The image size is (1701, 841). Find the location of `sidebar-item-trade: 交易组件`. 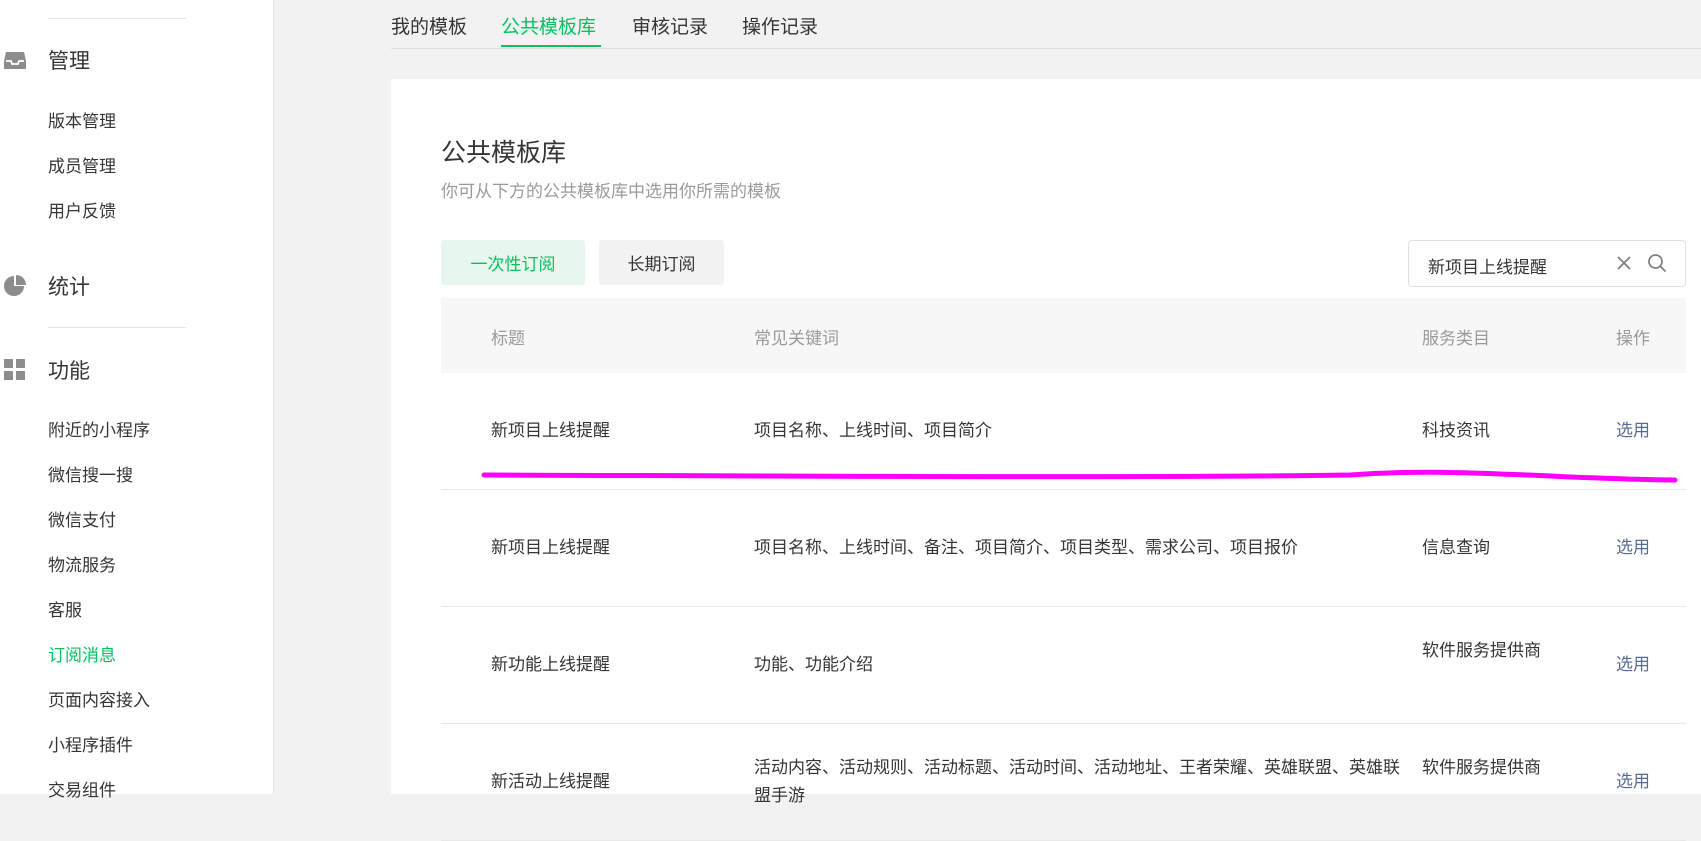

sidebar-item-trade: 交易组件 is located at coordinates (82, 791).